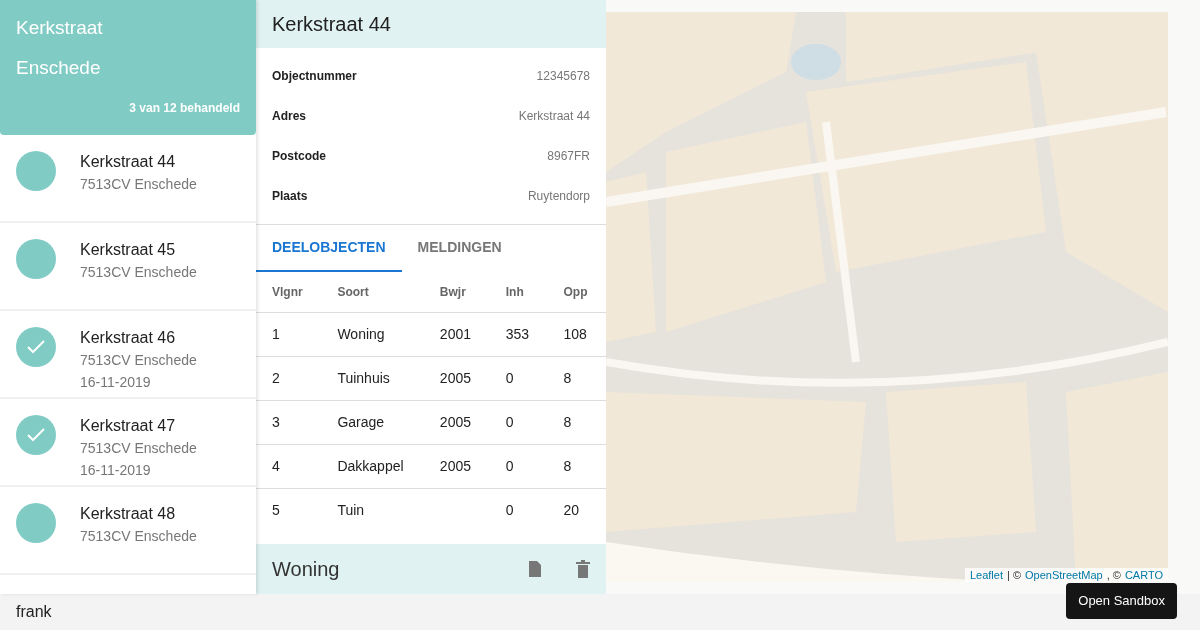 This screenshot has width=1200, height=630. What do you see at coordinates (517, 333) in the screenshot?
I see `table-cell: 353` at bounding box center [517, 333].